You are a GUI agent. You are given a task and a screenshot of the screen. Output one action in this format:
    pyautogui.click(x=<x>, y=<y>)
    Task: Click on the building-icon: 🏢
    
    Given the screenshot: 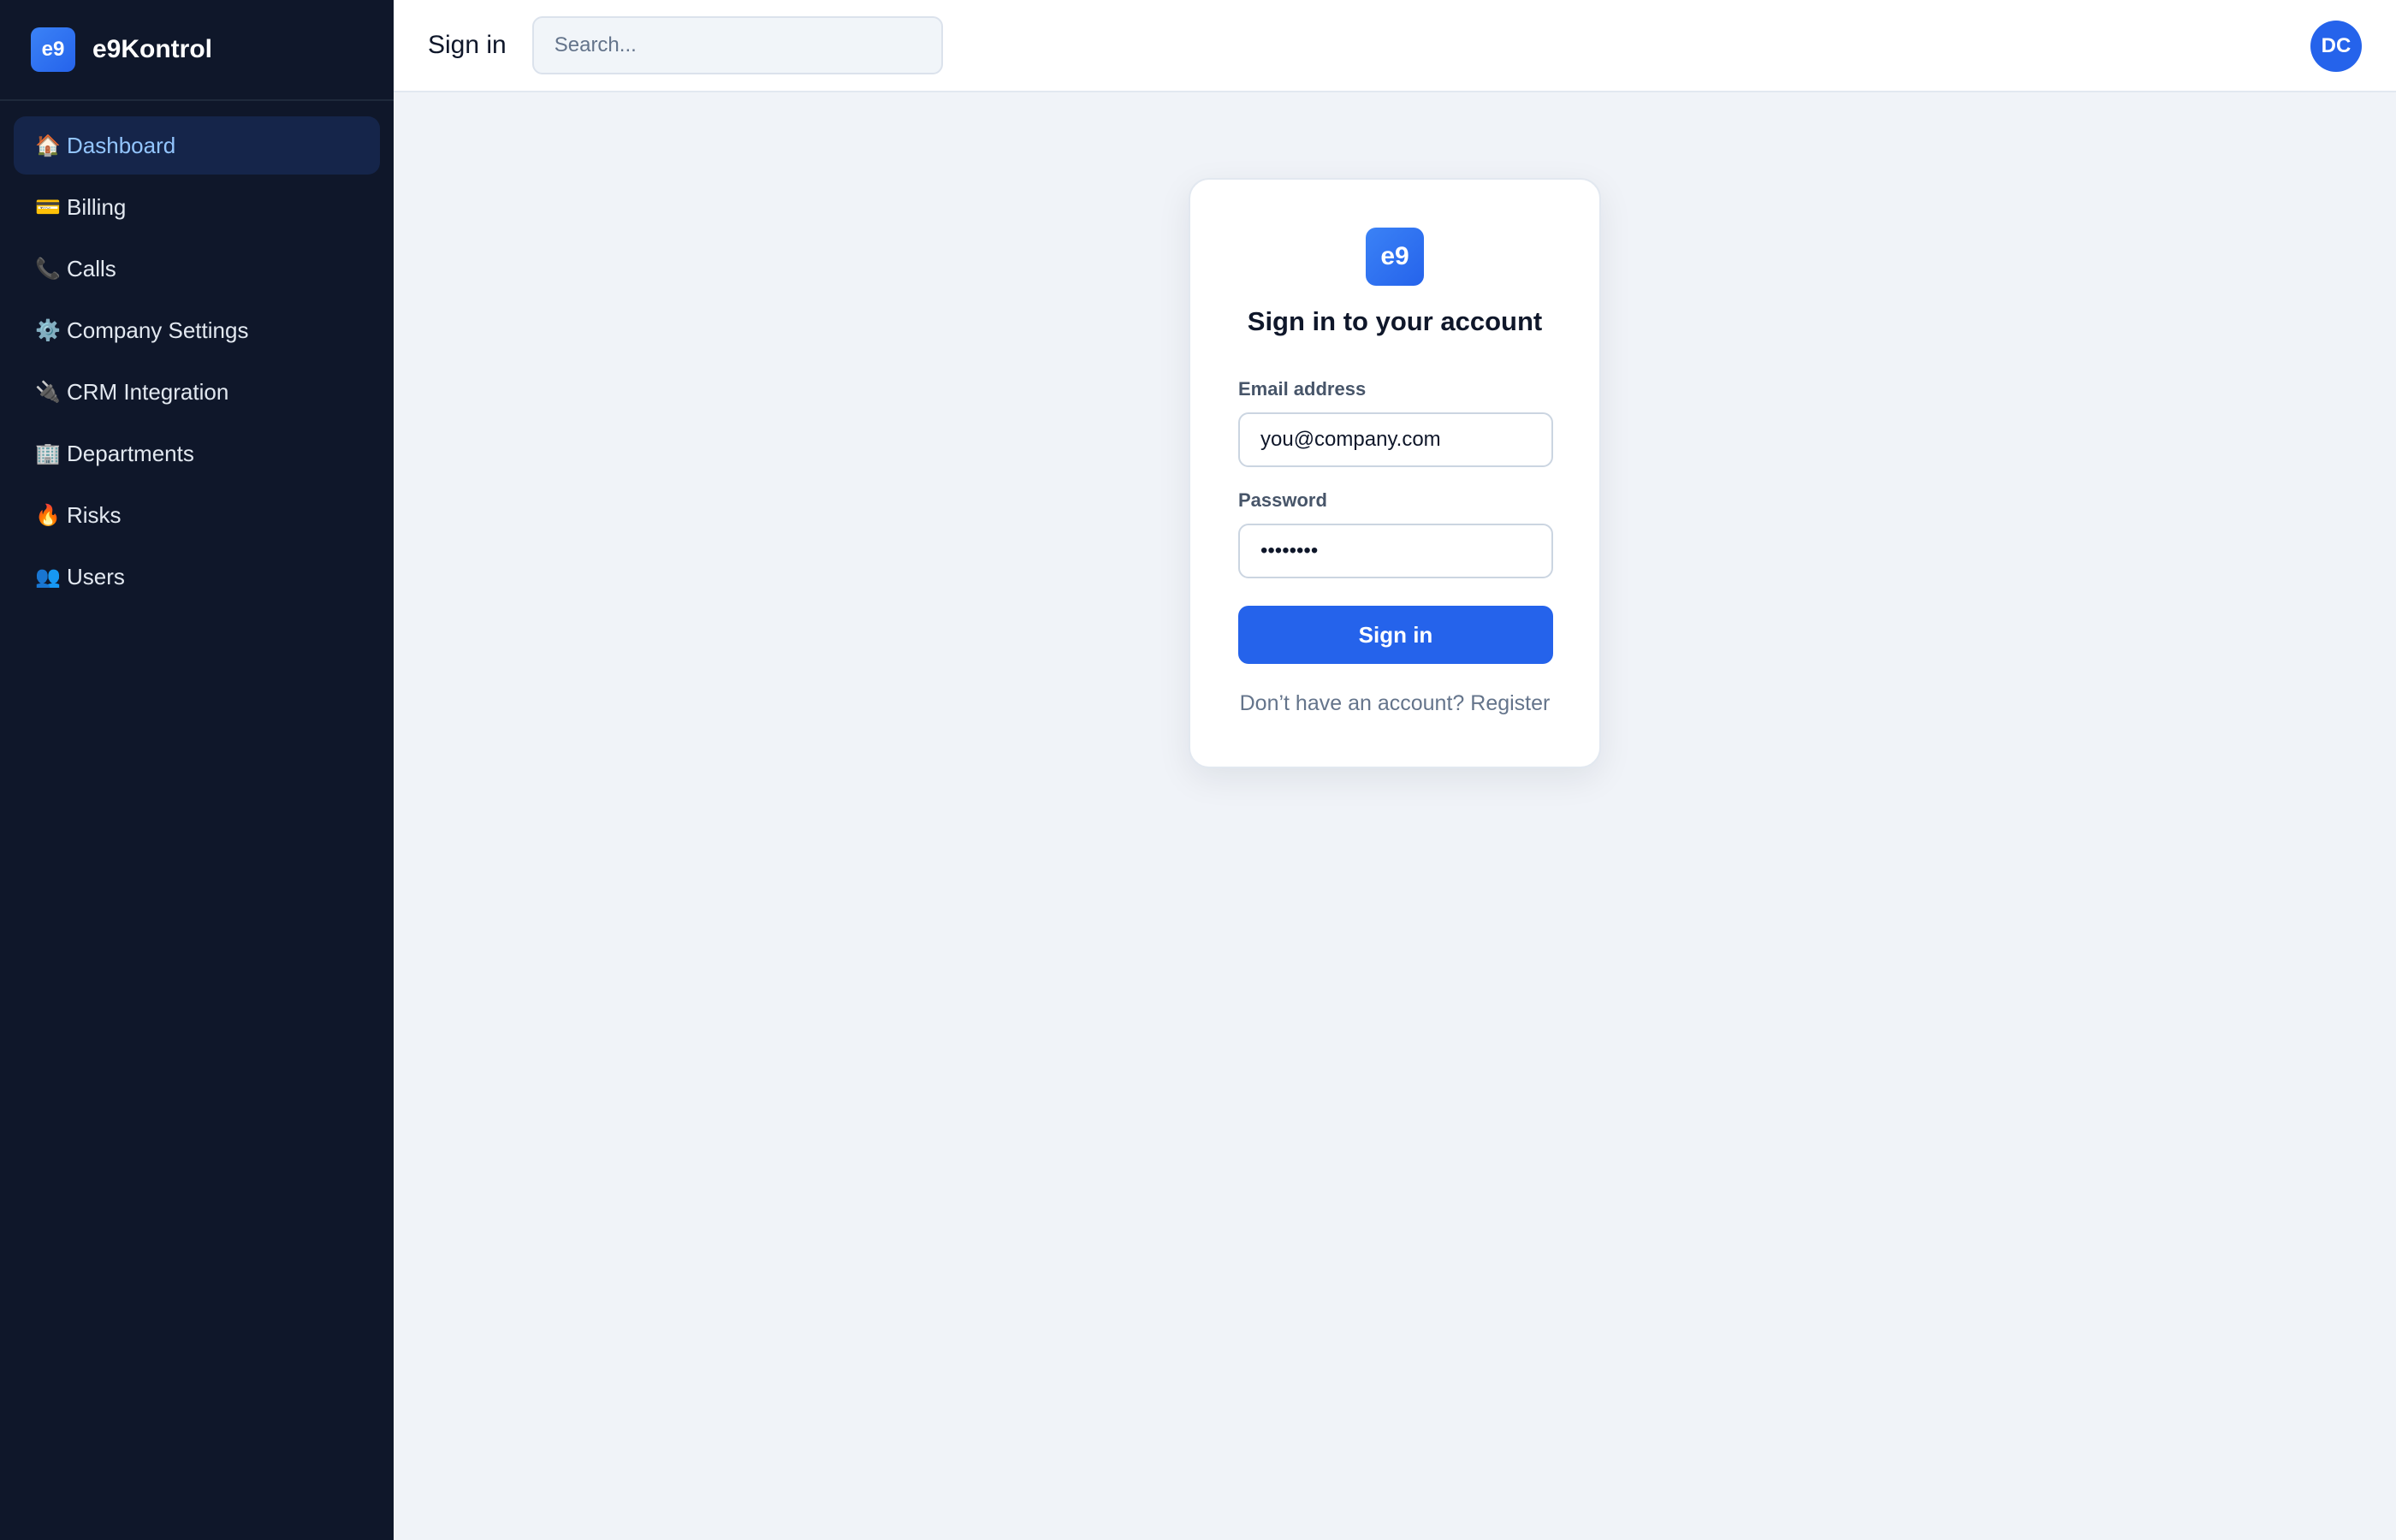 What is the action you would take?
    pyautogui.click(x=48, y=453)
    